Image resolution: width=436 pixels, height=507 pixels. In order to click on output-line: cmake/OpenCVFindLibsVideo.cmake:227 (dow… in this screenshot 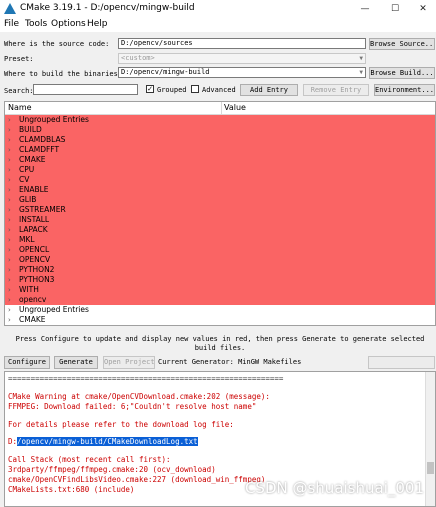, I will do `click(137, 479)`.